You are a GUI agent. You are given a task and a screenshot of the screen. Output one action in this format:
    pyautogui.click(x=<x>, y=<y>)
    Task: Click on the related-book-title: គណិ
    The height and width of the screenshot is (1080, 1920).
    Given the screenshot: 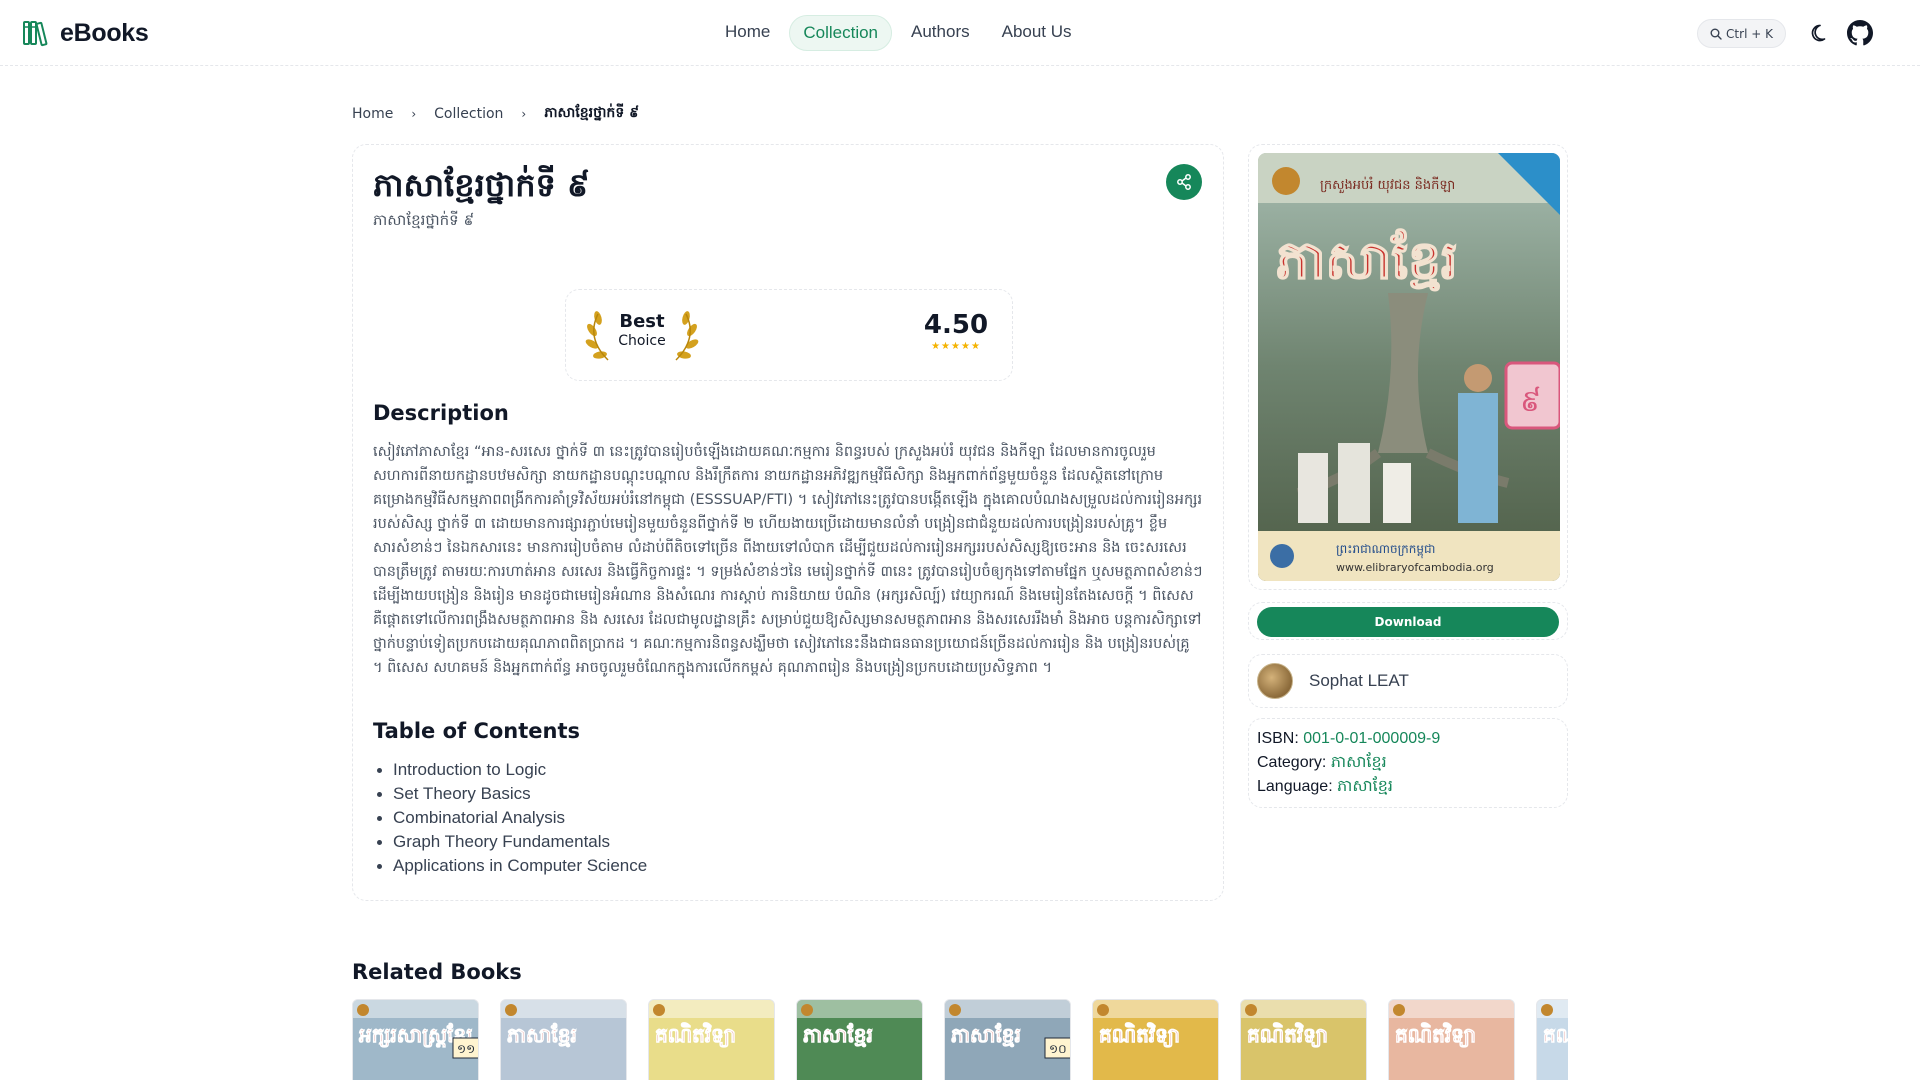 What is the action you would take?
    pyautogui.click(x=1555, y=1034)
    